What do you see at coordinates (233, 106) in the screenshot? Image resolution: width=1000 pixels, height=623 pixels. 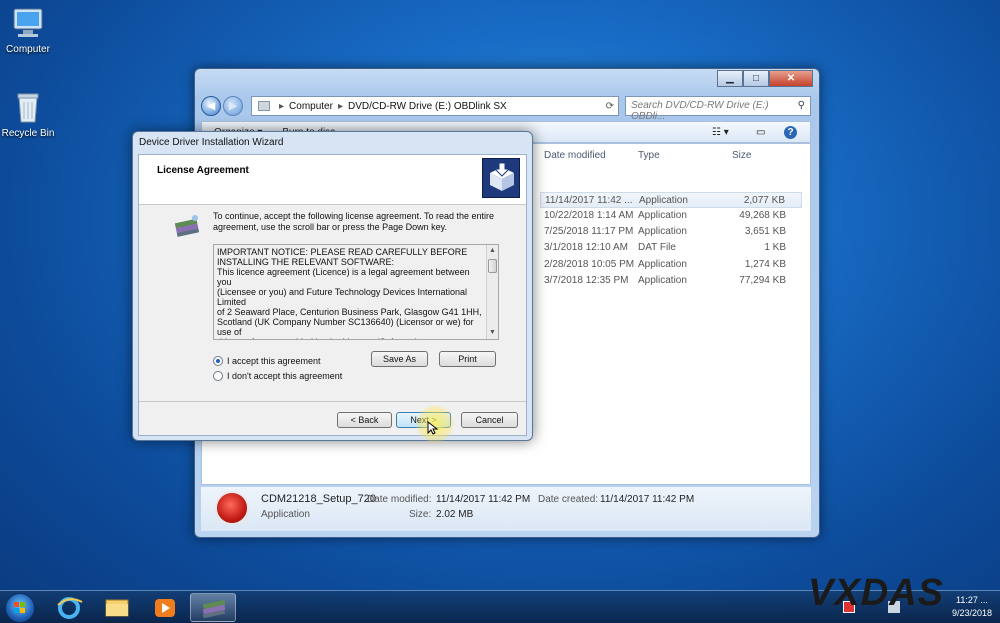 I see `forward-arrow-icon: ▶` at bounding box center [233, 106].